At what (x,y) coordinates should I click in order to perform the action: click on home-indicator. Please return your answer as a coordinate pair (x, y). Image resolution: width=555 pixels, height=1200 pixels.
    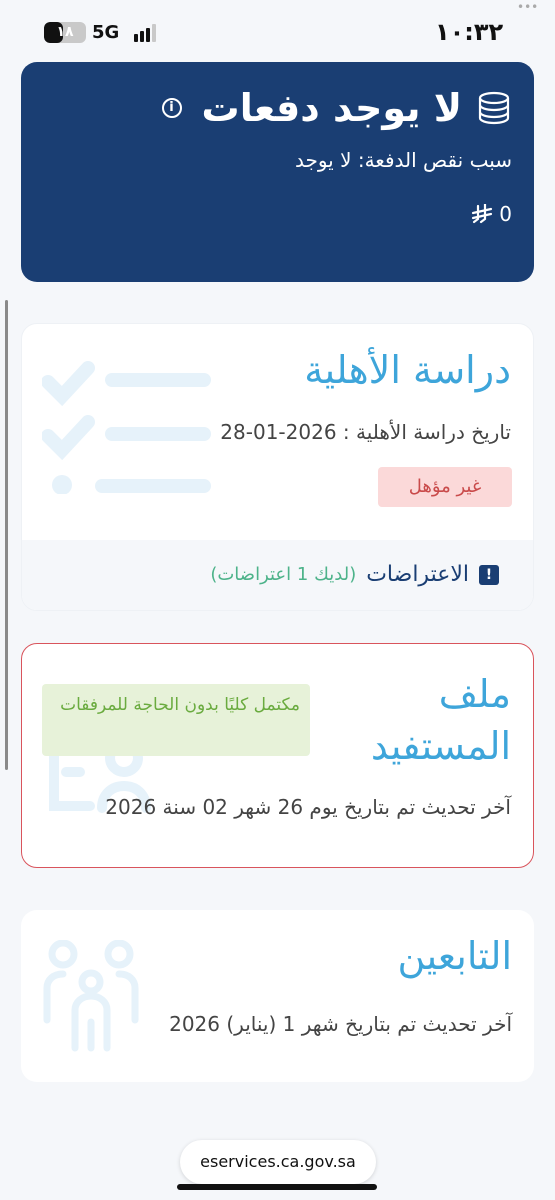
    Looking at the image, I should click on (277, 1187).